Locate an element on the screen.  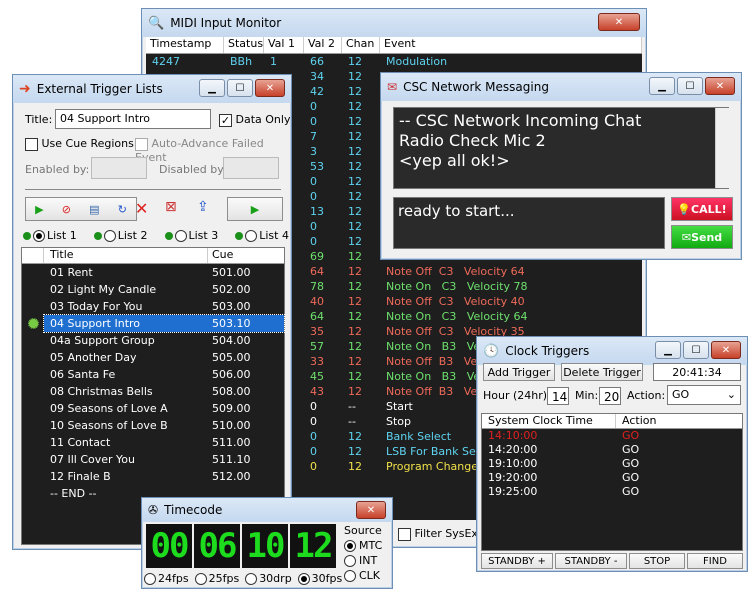
list-icon: ▤ is located at coordinates (94, 209).